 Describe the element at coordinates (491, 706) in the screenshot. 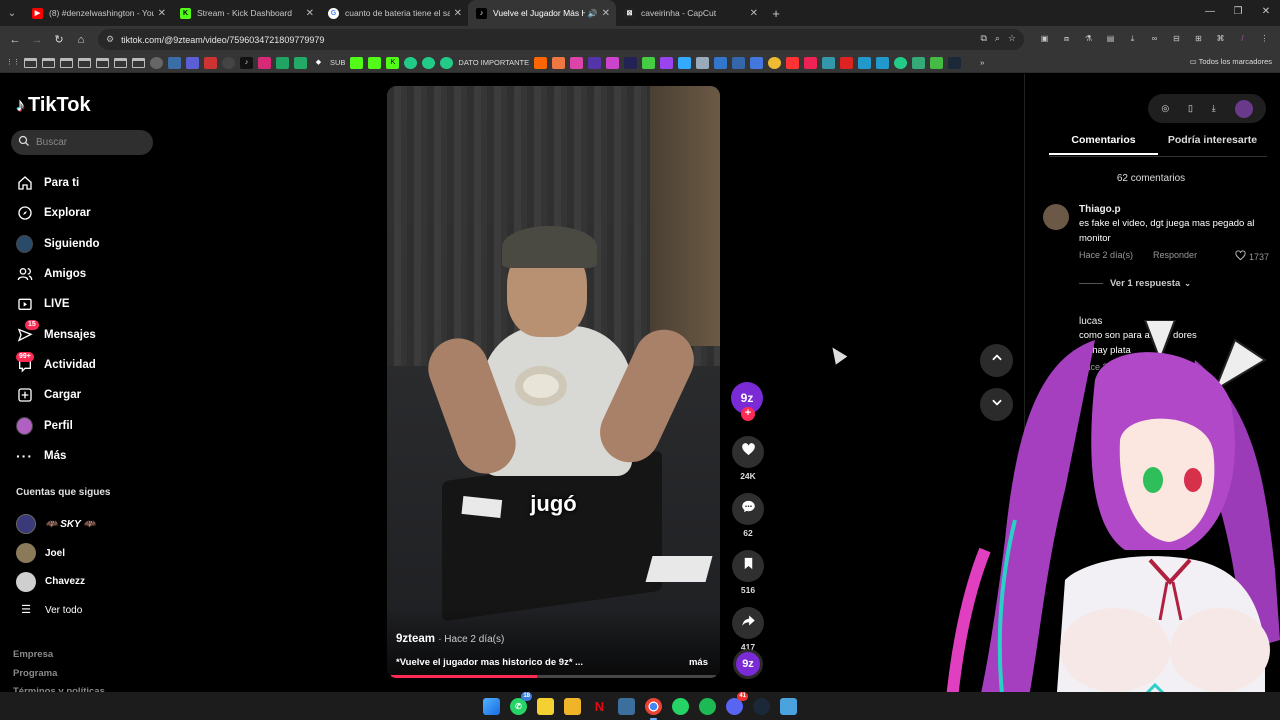

I see `start-windows-icon` at that location.